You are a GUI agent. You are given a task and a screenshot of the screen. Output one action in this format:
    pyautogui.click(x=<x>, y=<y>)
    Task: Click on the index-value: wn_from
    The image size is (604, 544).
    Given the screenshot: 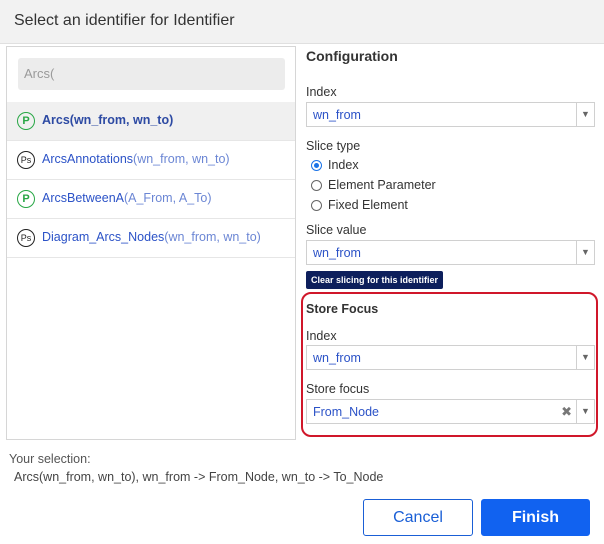 What is the action you would take?
    pyautogui.click(x=337, y=115)
    